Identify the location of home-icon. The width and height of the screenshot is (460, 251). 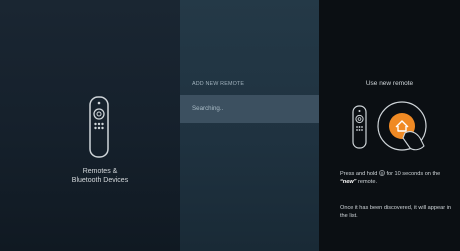
(382, 173).